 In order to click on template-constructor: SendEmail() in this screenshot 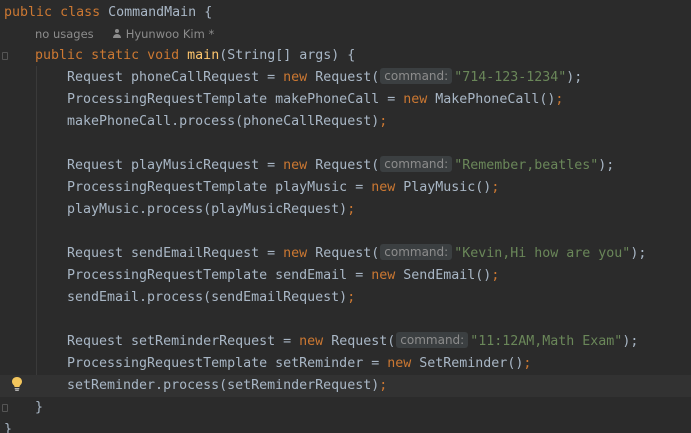, I will do `click(443, 275)`.